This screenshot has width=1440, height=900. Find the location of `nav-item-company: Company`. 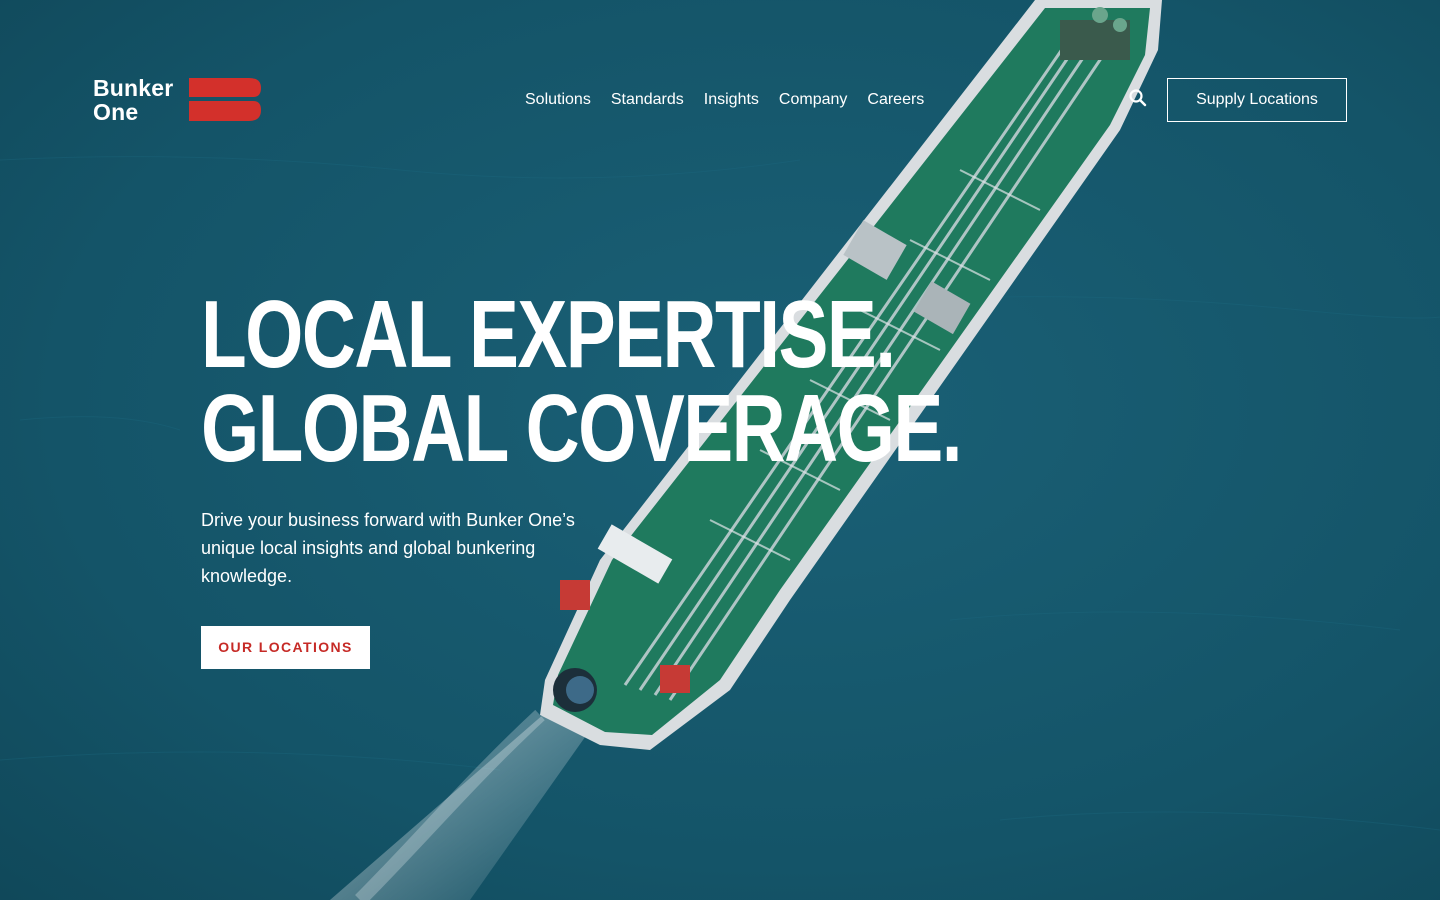

nav-item-company: Company is located at coordinates (813, 100).